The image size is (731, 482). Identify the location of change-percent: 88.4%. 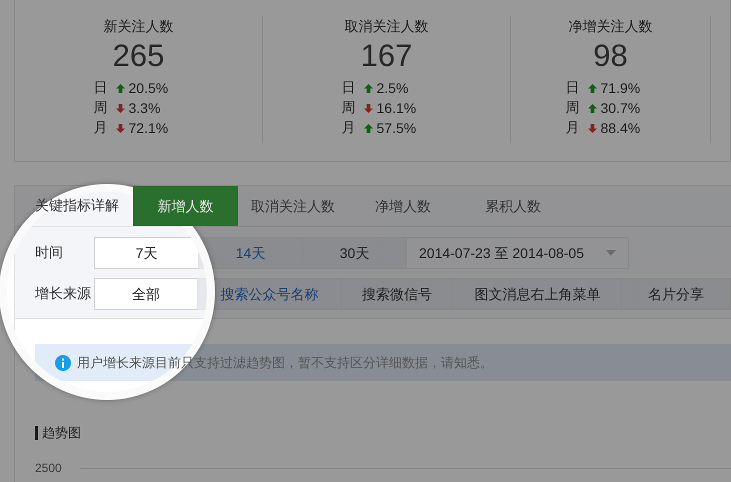
(620, 128).